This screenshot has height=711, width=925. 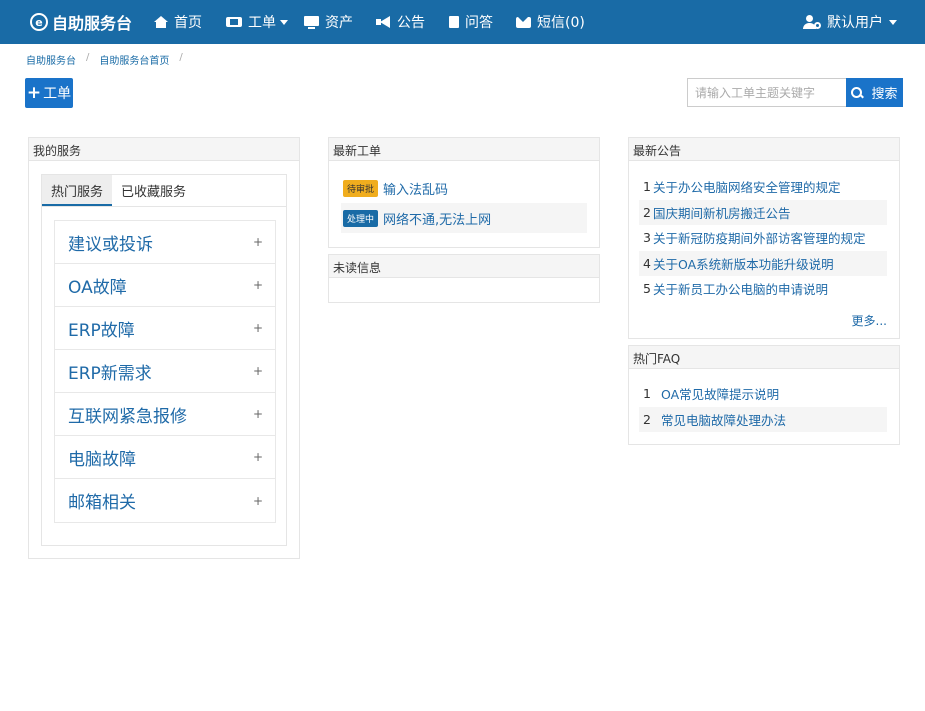 What do you see at coordinates (165, 500) in the screenshot?
I see `service-item: 邮箱相关 +` at bounding box center [165, 500].